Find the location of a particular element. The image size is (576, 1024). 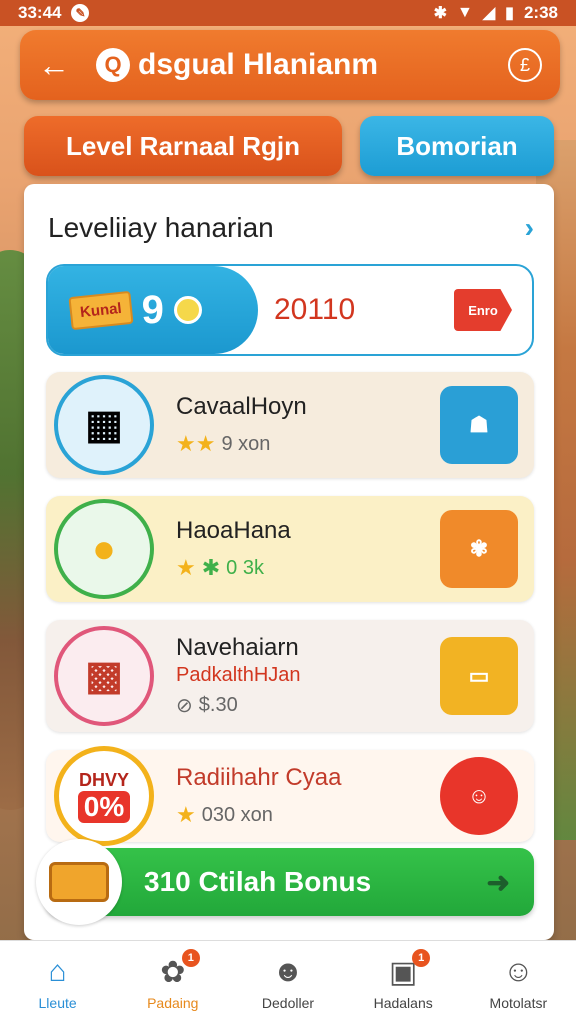

nav-item-dedoller: ☻ Dedoller is located at coordinates (288, 983).